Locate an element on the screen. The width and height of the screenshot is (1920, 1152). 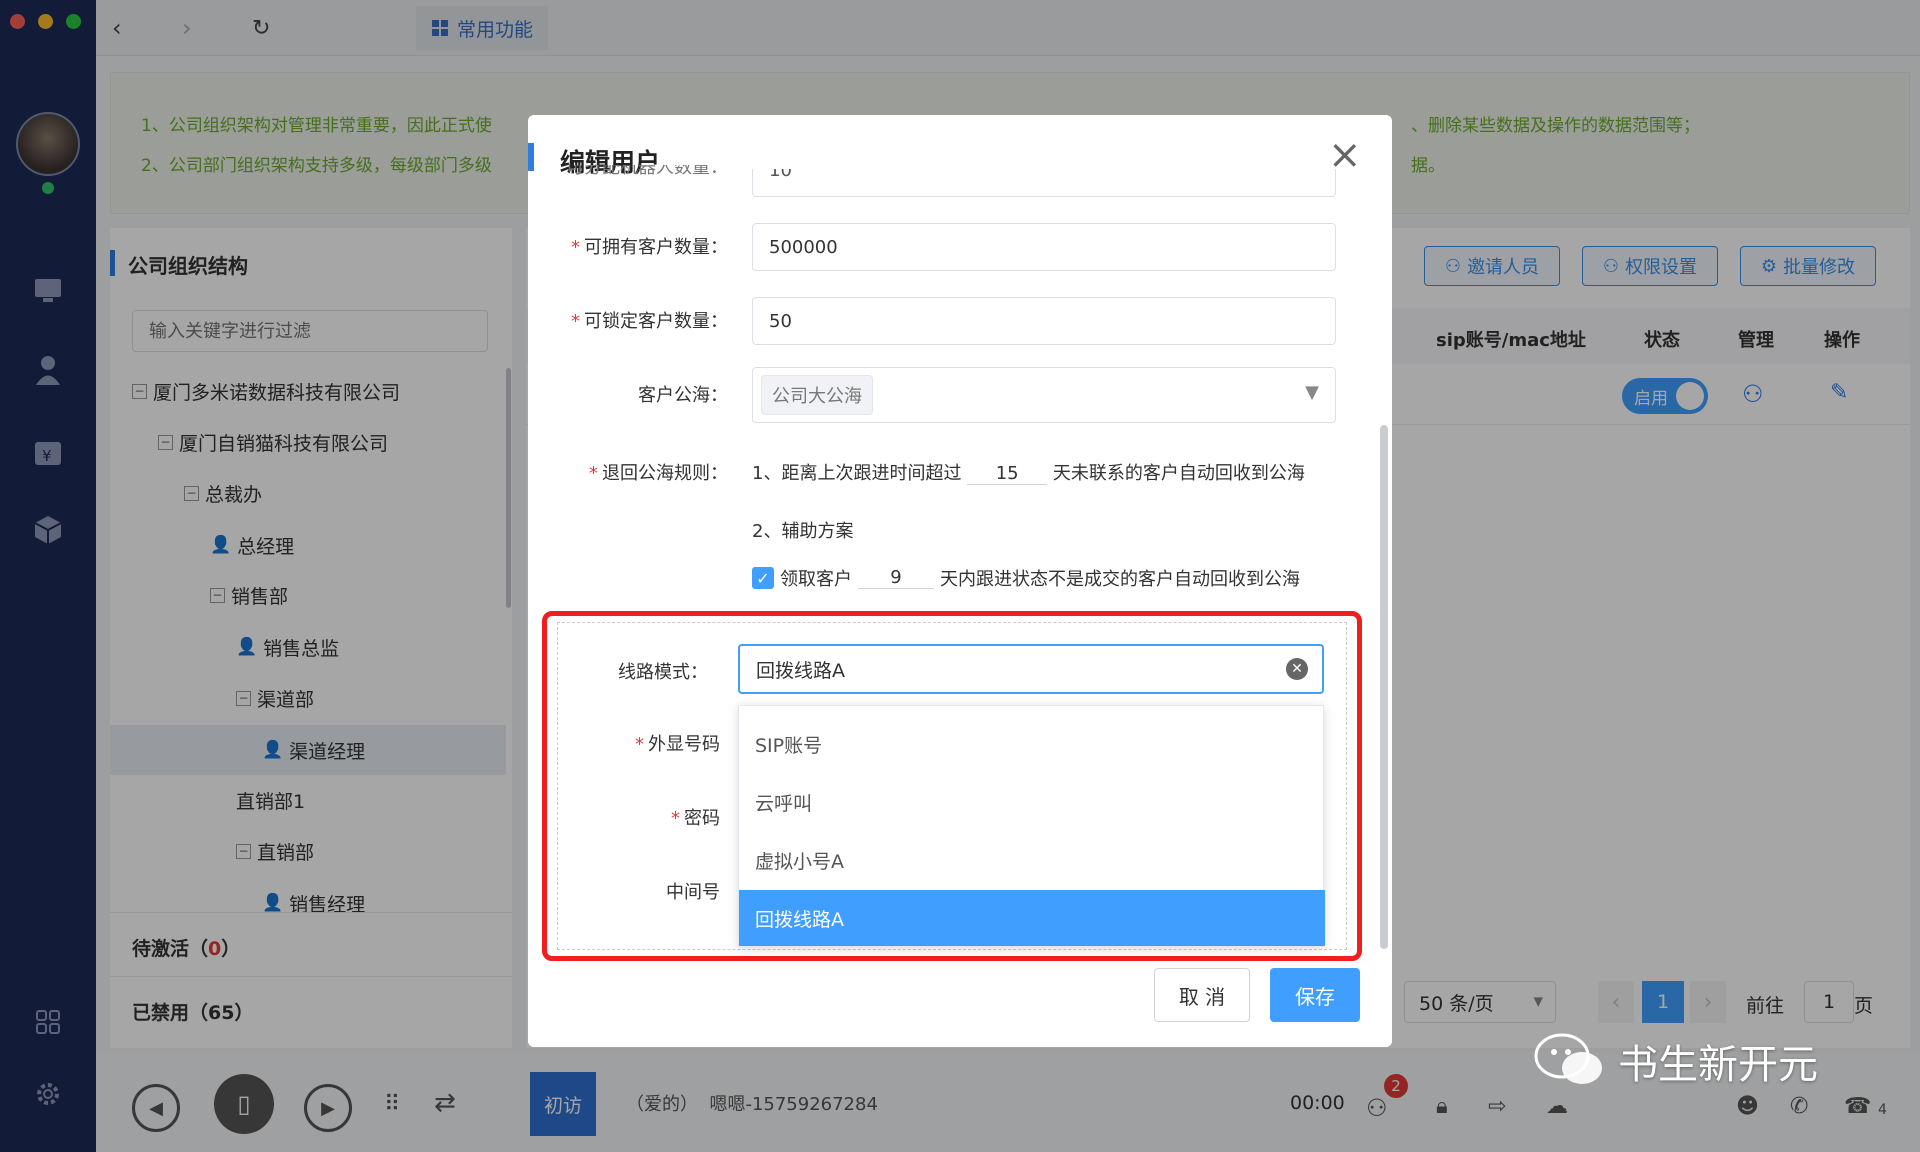
sea-tag: 公司大公海 is located at coordinates (817, 395).